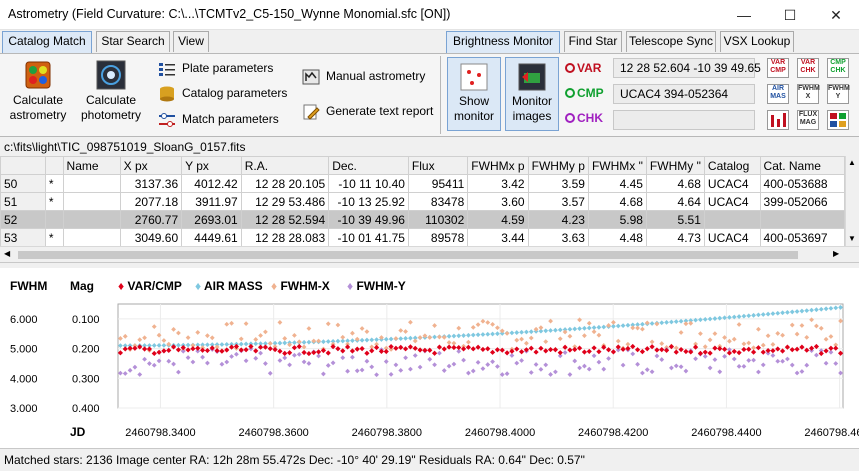 This screenshot has height=471, width=859. I want to click on tab-find-star: Find Star, so click(593, 41).